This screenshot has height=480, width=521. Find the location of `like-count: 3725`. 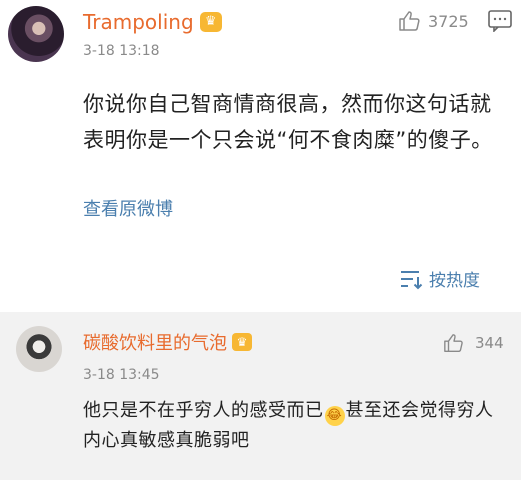

like-count: 3725 is located at coordinates (448, 21).